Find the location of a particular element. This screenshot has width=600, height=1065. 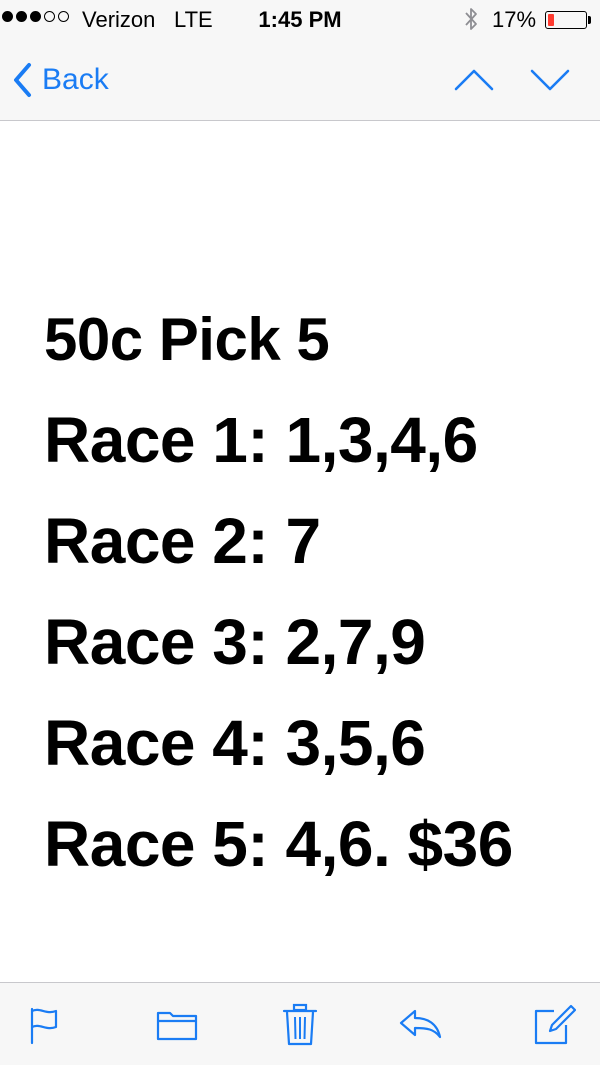

compose-icon is located at coordinates (553, 1024).